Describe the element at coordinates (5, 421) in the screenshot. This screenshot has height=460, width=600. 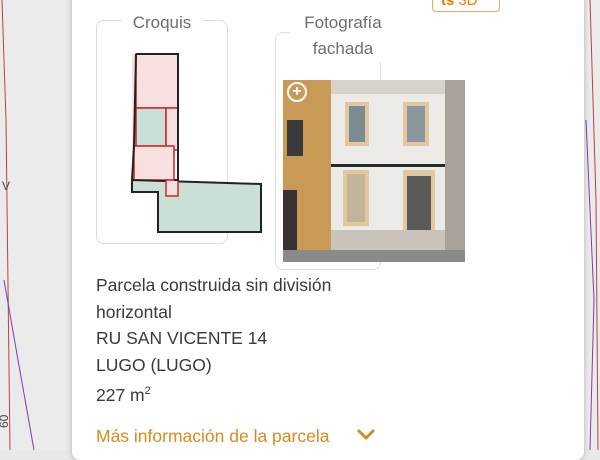
I see `svg-text: 60` at that location.